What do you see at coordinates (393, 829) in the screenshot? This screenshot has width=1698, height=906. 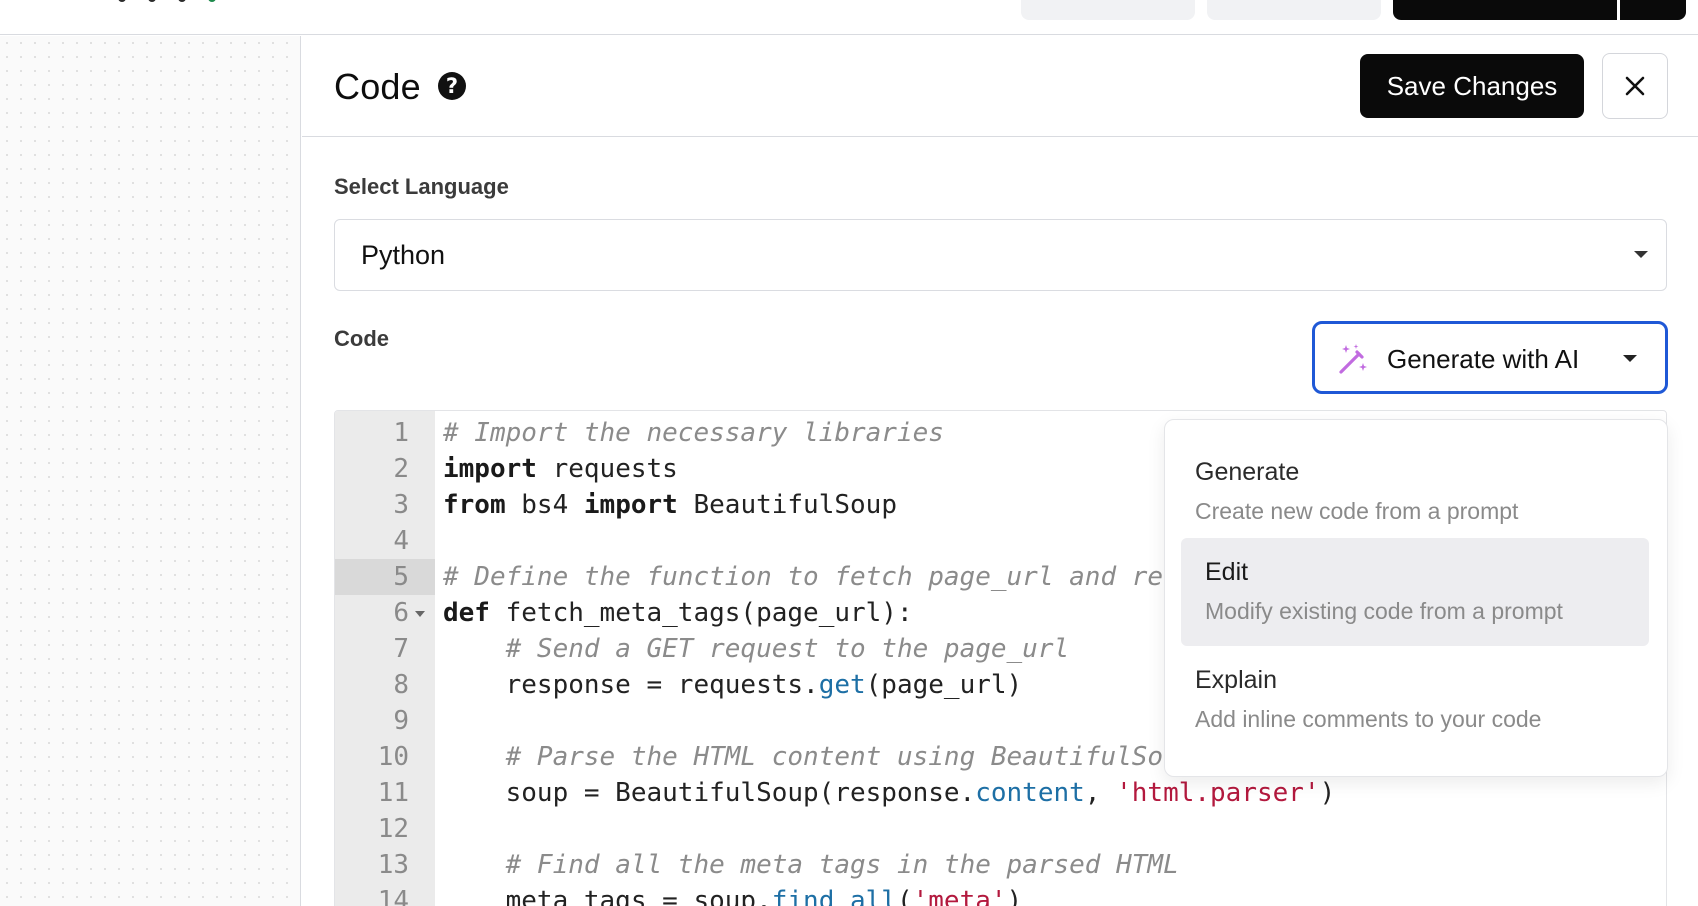 I see `line-number: 12` at bounding box center [393, 829].